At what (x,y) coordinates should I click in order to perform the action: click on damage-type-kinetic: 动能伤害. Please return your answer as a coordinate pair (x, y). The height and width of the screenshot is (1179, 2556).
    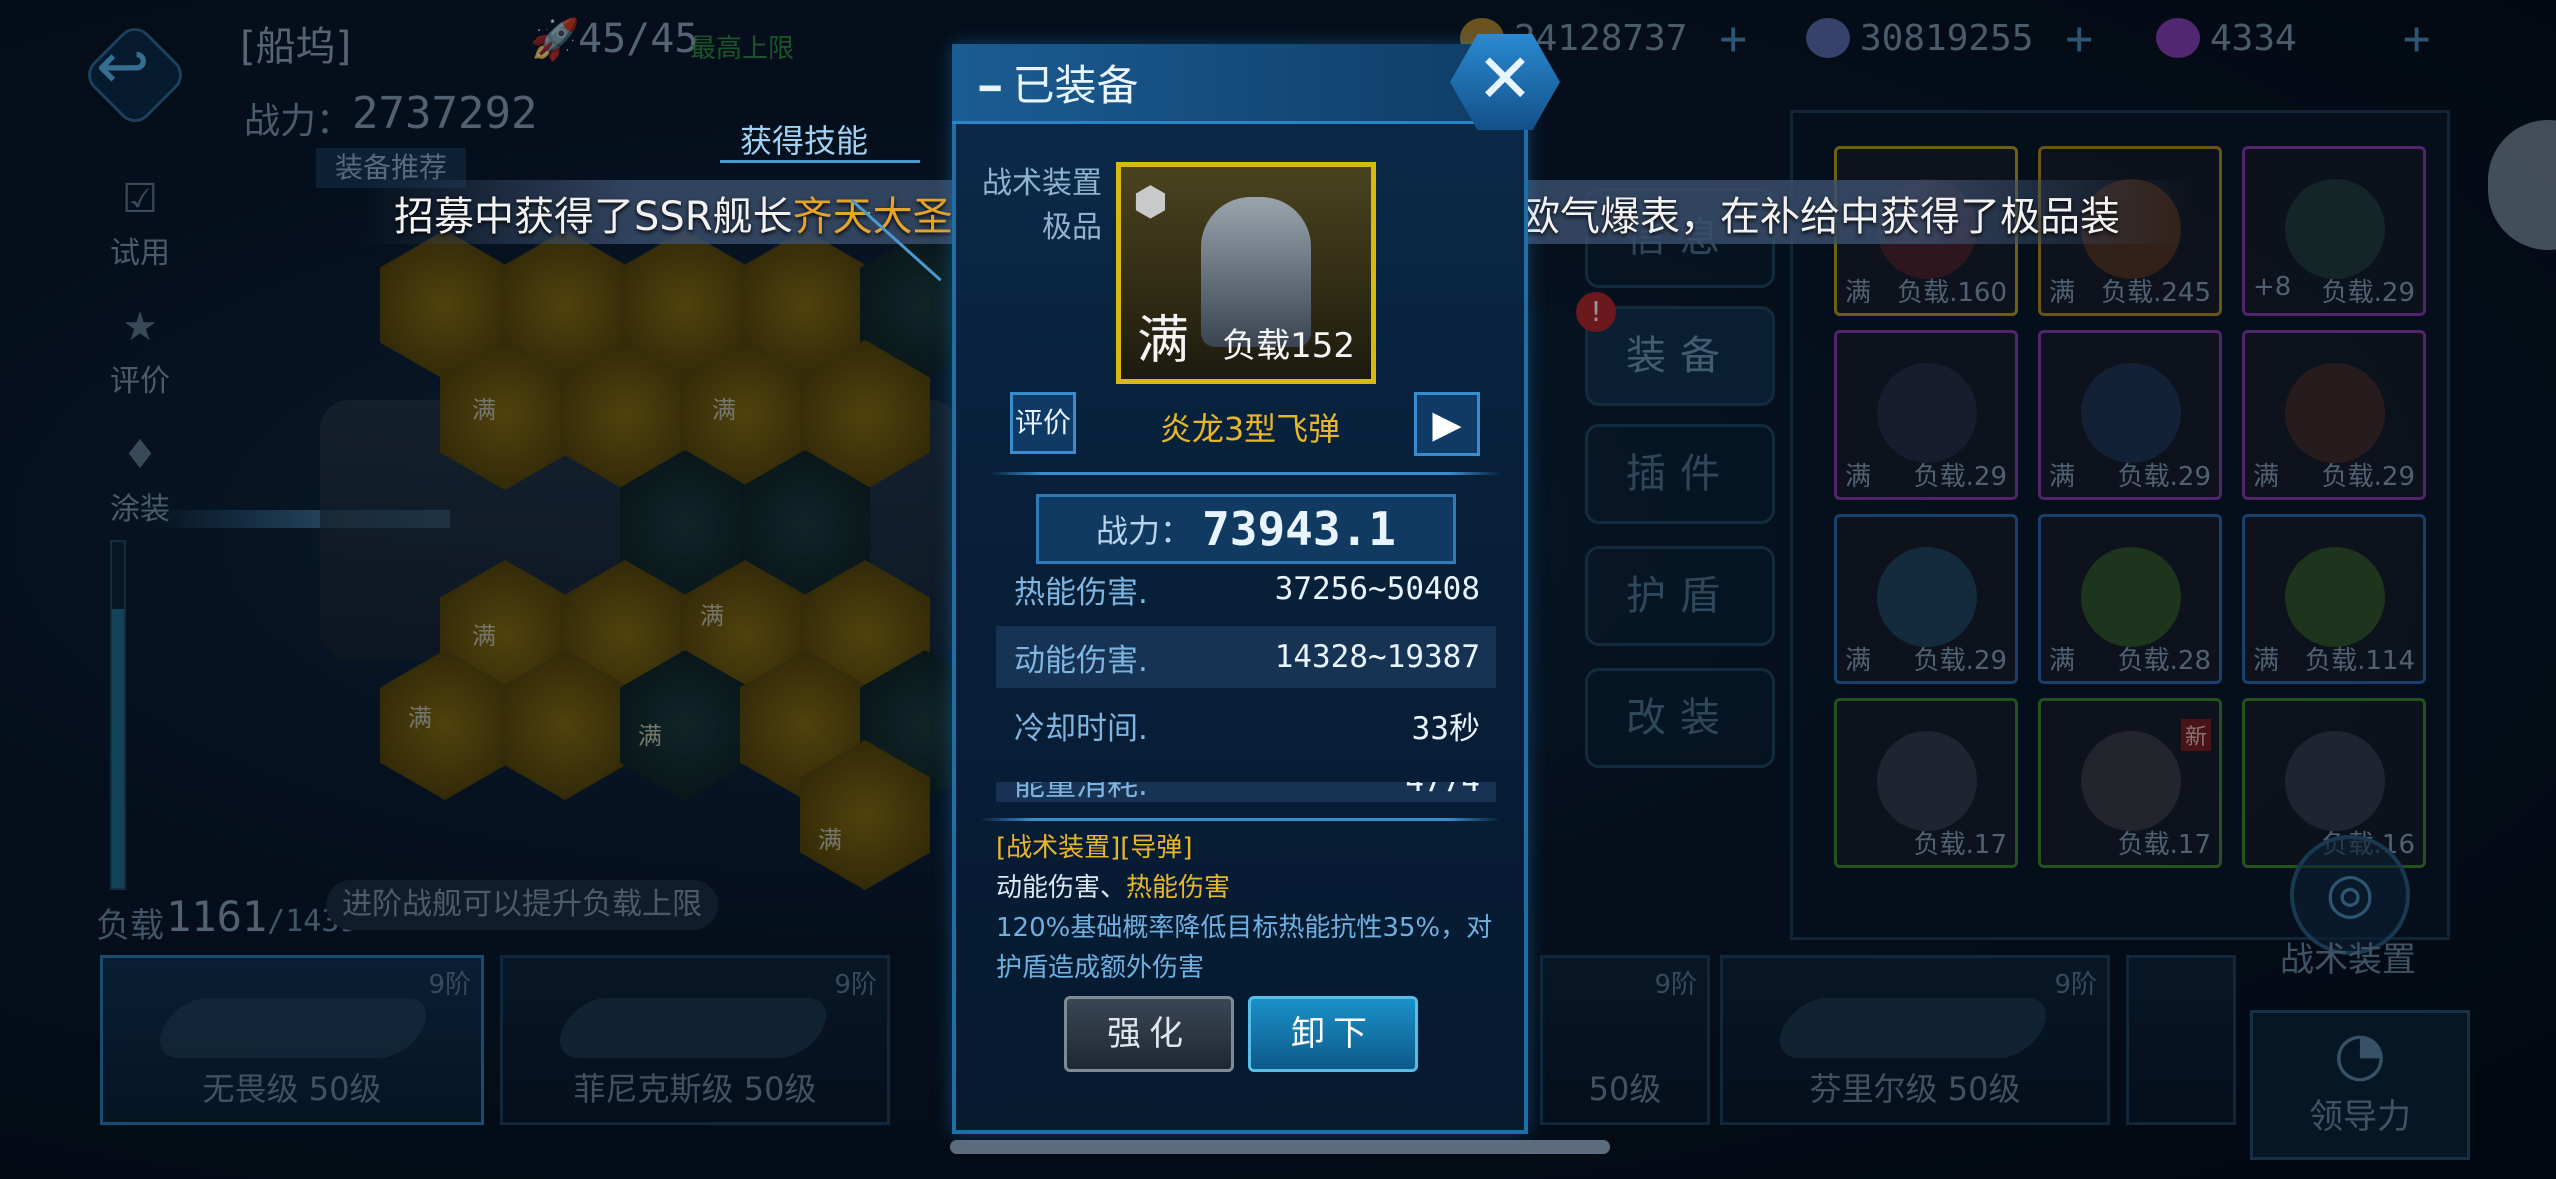
    Looking at the image, I should click on (1048, 888).